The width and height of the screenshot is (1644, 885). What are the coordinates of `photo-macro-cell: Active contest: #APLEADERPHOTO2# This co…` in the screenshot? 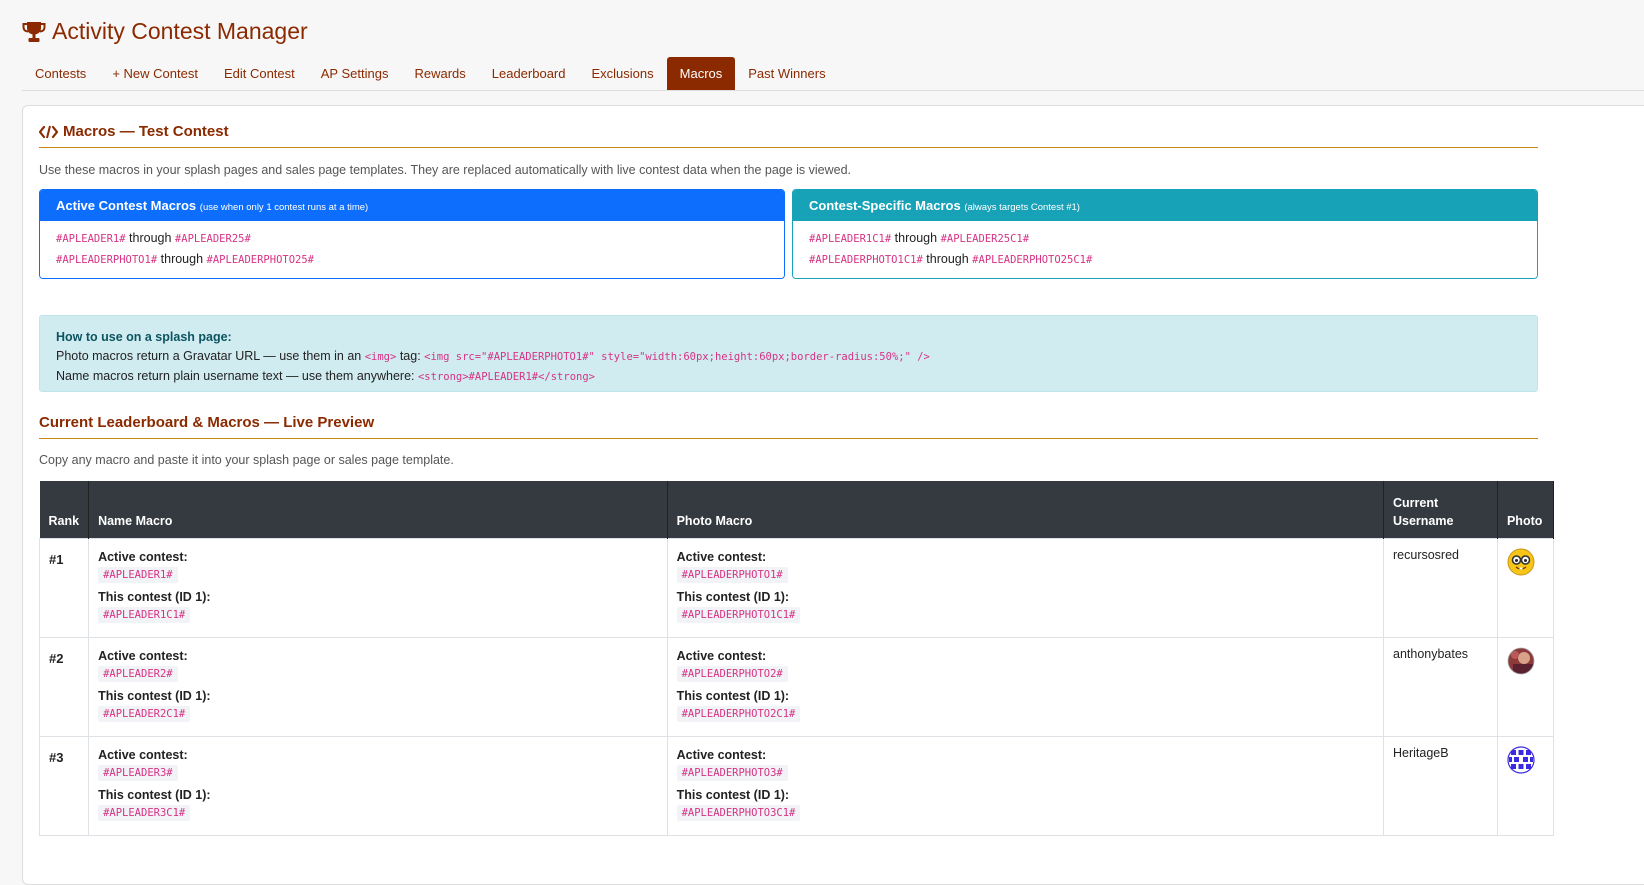 It's located at (1025, 686).